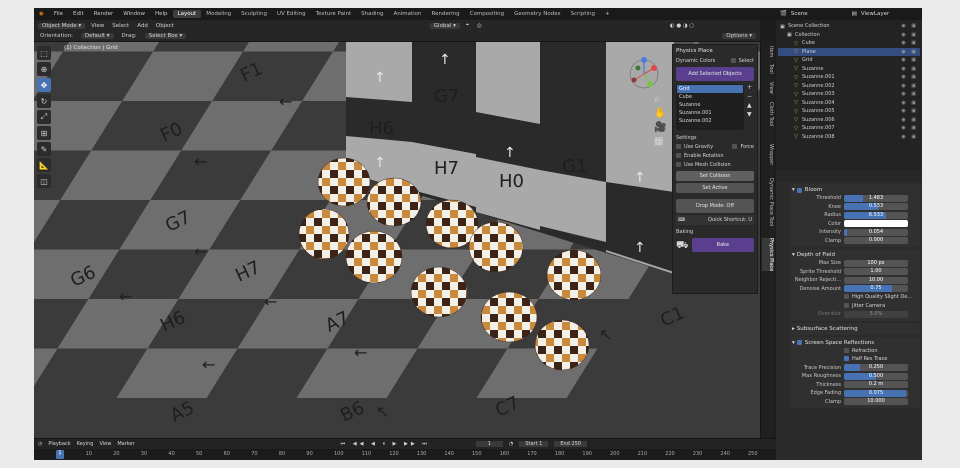  What do you see at coordinates (849, 35) in the screenshot?
I see `outliner-row: ▣ Collection ◉ ▣` at bounding box center [849, 35].